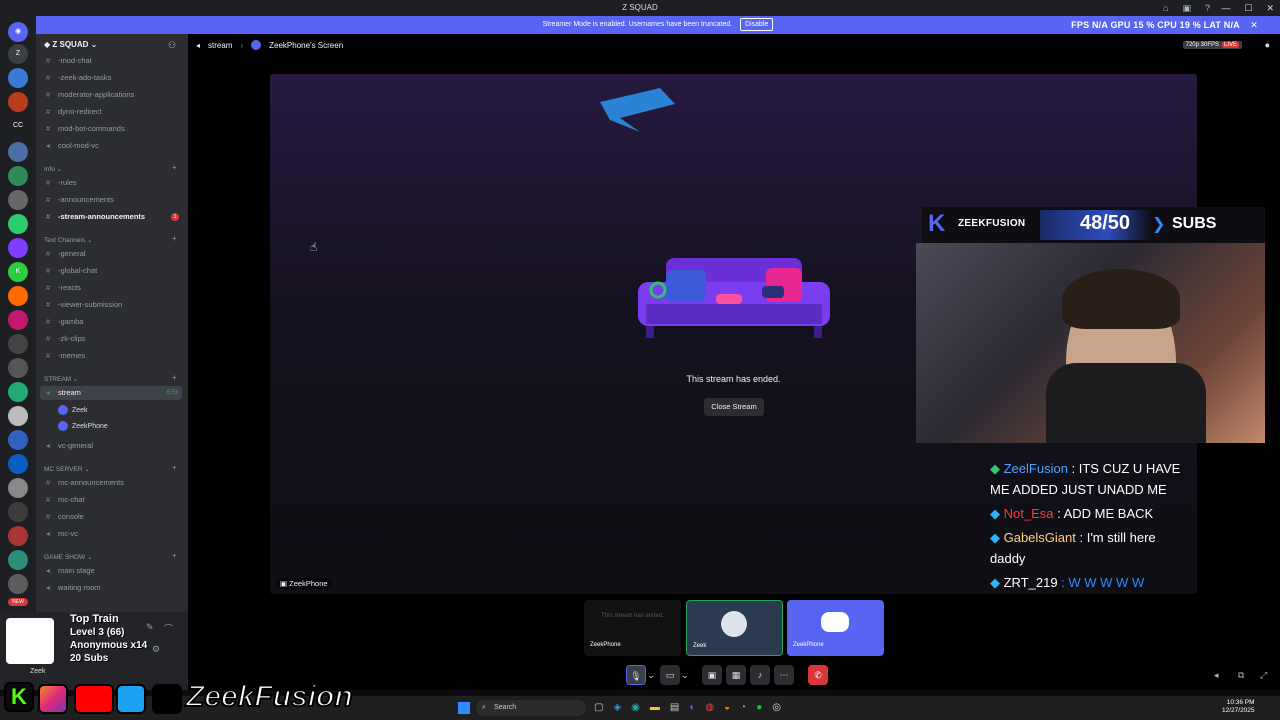  What do you see at coordinates (712, 675) in the screenshot?
I see `share-screen-button: ▣` at bounding box center [712, 675].